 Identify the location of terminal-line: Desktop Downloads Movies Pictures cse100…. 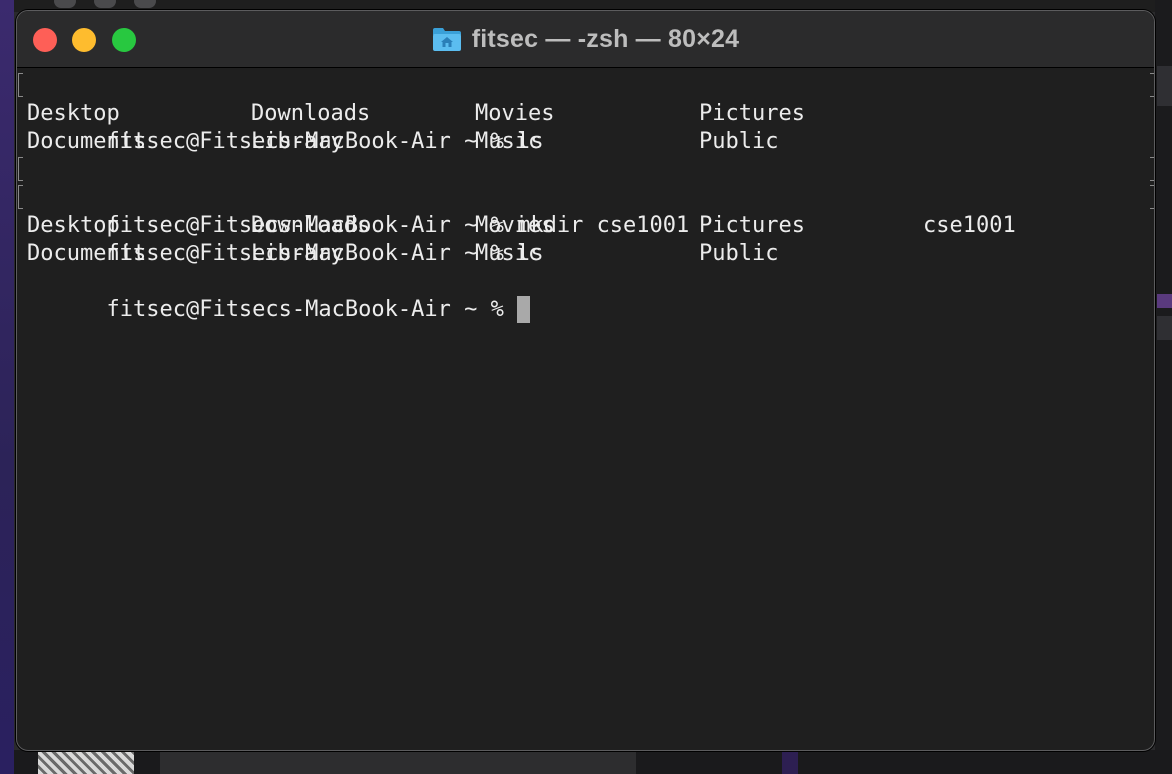
(590, 226).